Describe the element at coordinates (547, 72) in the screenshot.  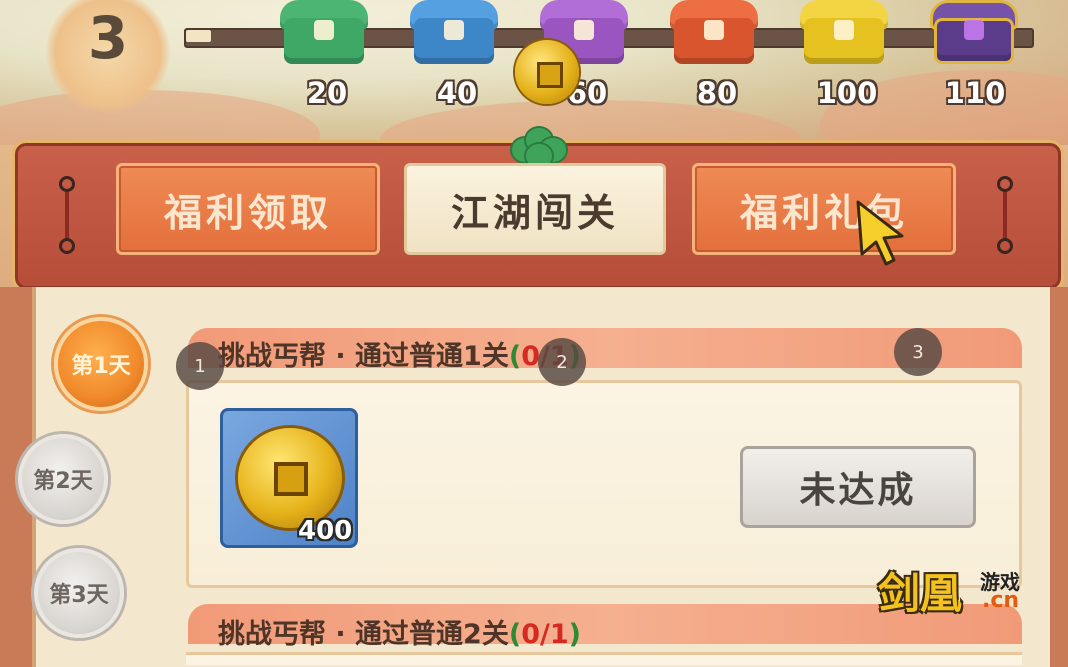
I see `current-progress-coin-icon` at that location.